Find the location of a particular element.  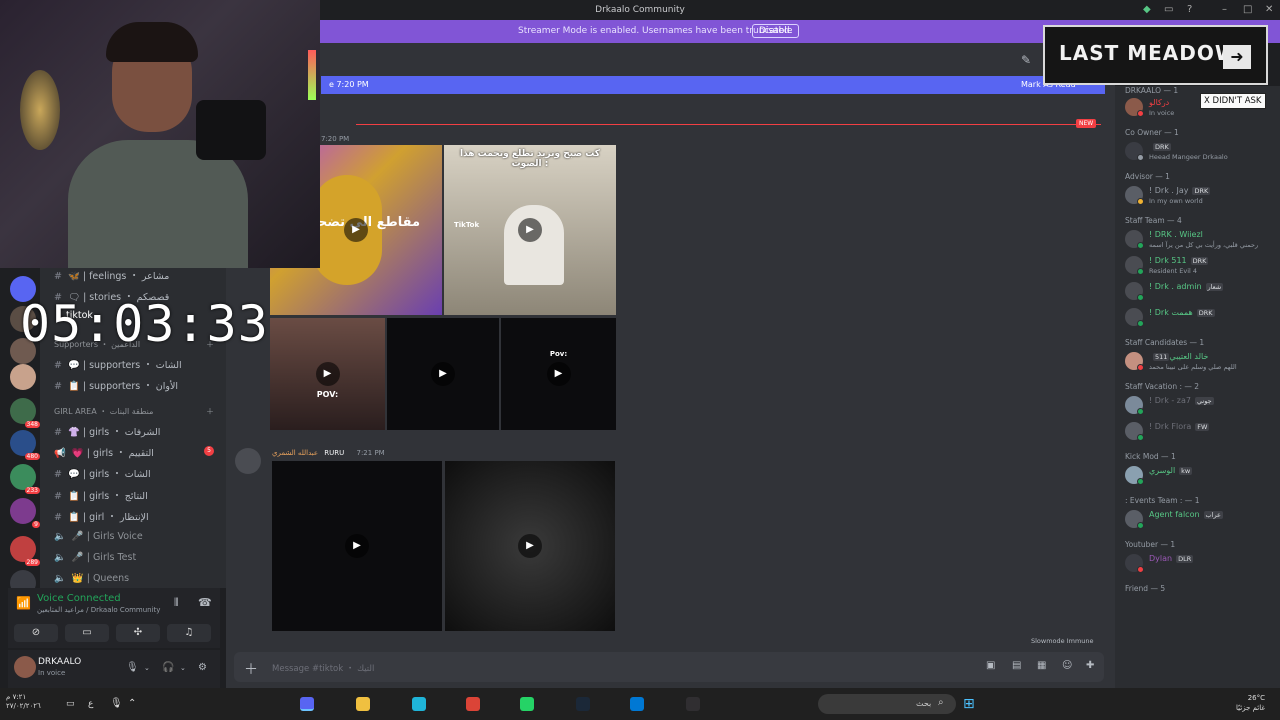

category-girl-area: GIRL AREA ・ منطقة البنات ＋ is located at coordinates (134, 411).